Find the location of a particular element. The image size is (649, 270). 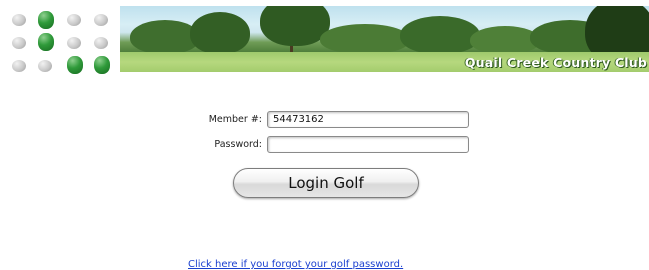

member-number-input is located at coordinates (368, 119).